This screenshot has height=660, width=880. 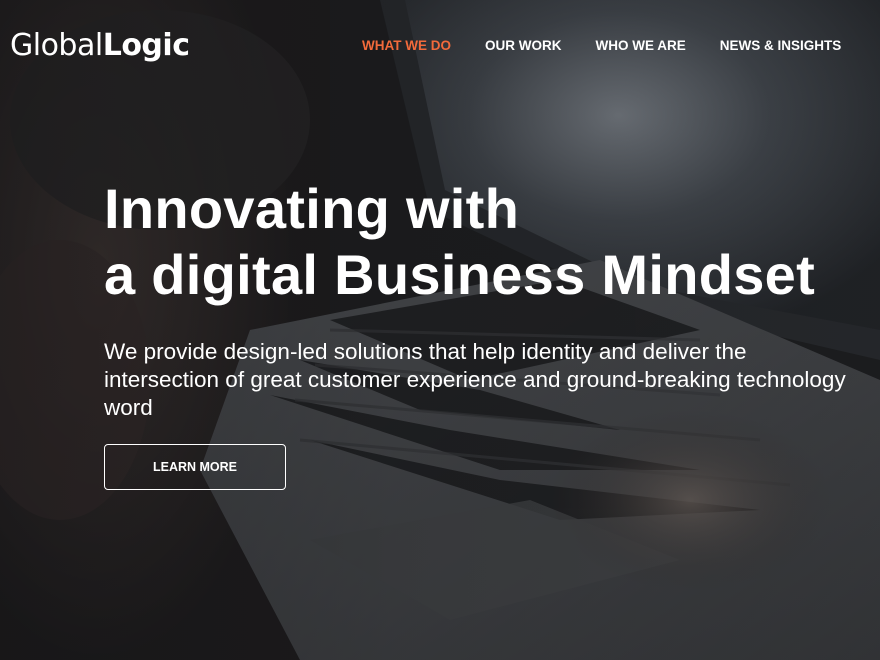 What do you see at coordinates (312, 208) in the screenshot?
I see `hero-title-line-1: Innovating with` at bounding box center [312, 208].